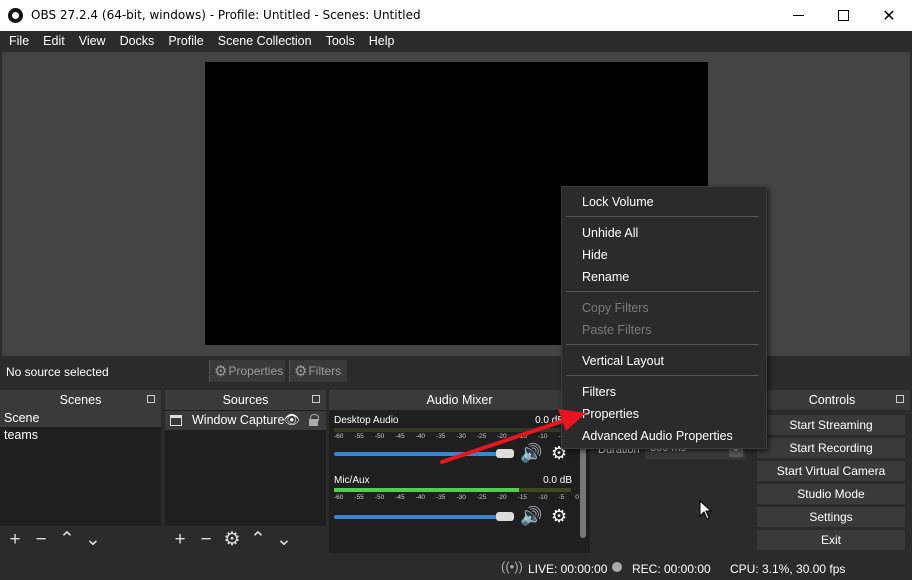 This screenshot has width=912, height=580. What do you see at coordinates (610, 233) in the screenshot?
I see `menu-item-unhide-all: Unhide All` at bounding box center [610, 233].